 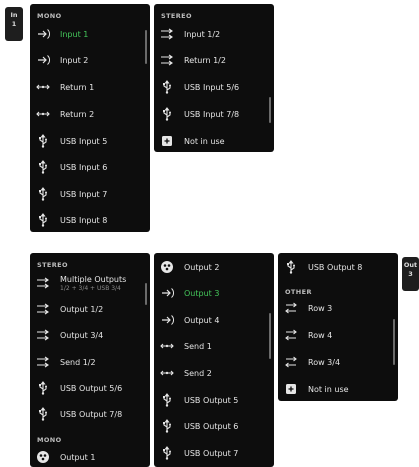 What do you see at coordinates (90, 34) in the screenshot?
I see `list-item-input-1: Input 1` at bounding box center [90, 34].